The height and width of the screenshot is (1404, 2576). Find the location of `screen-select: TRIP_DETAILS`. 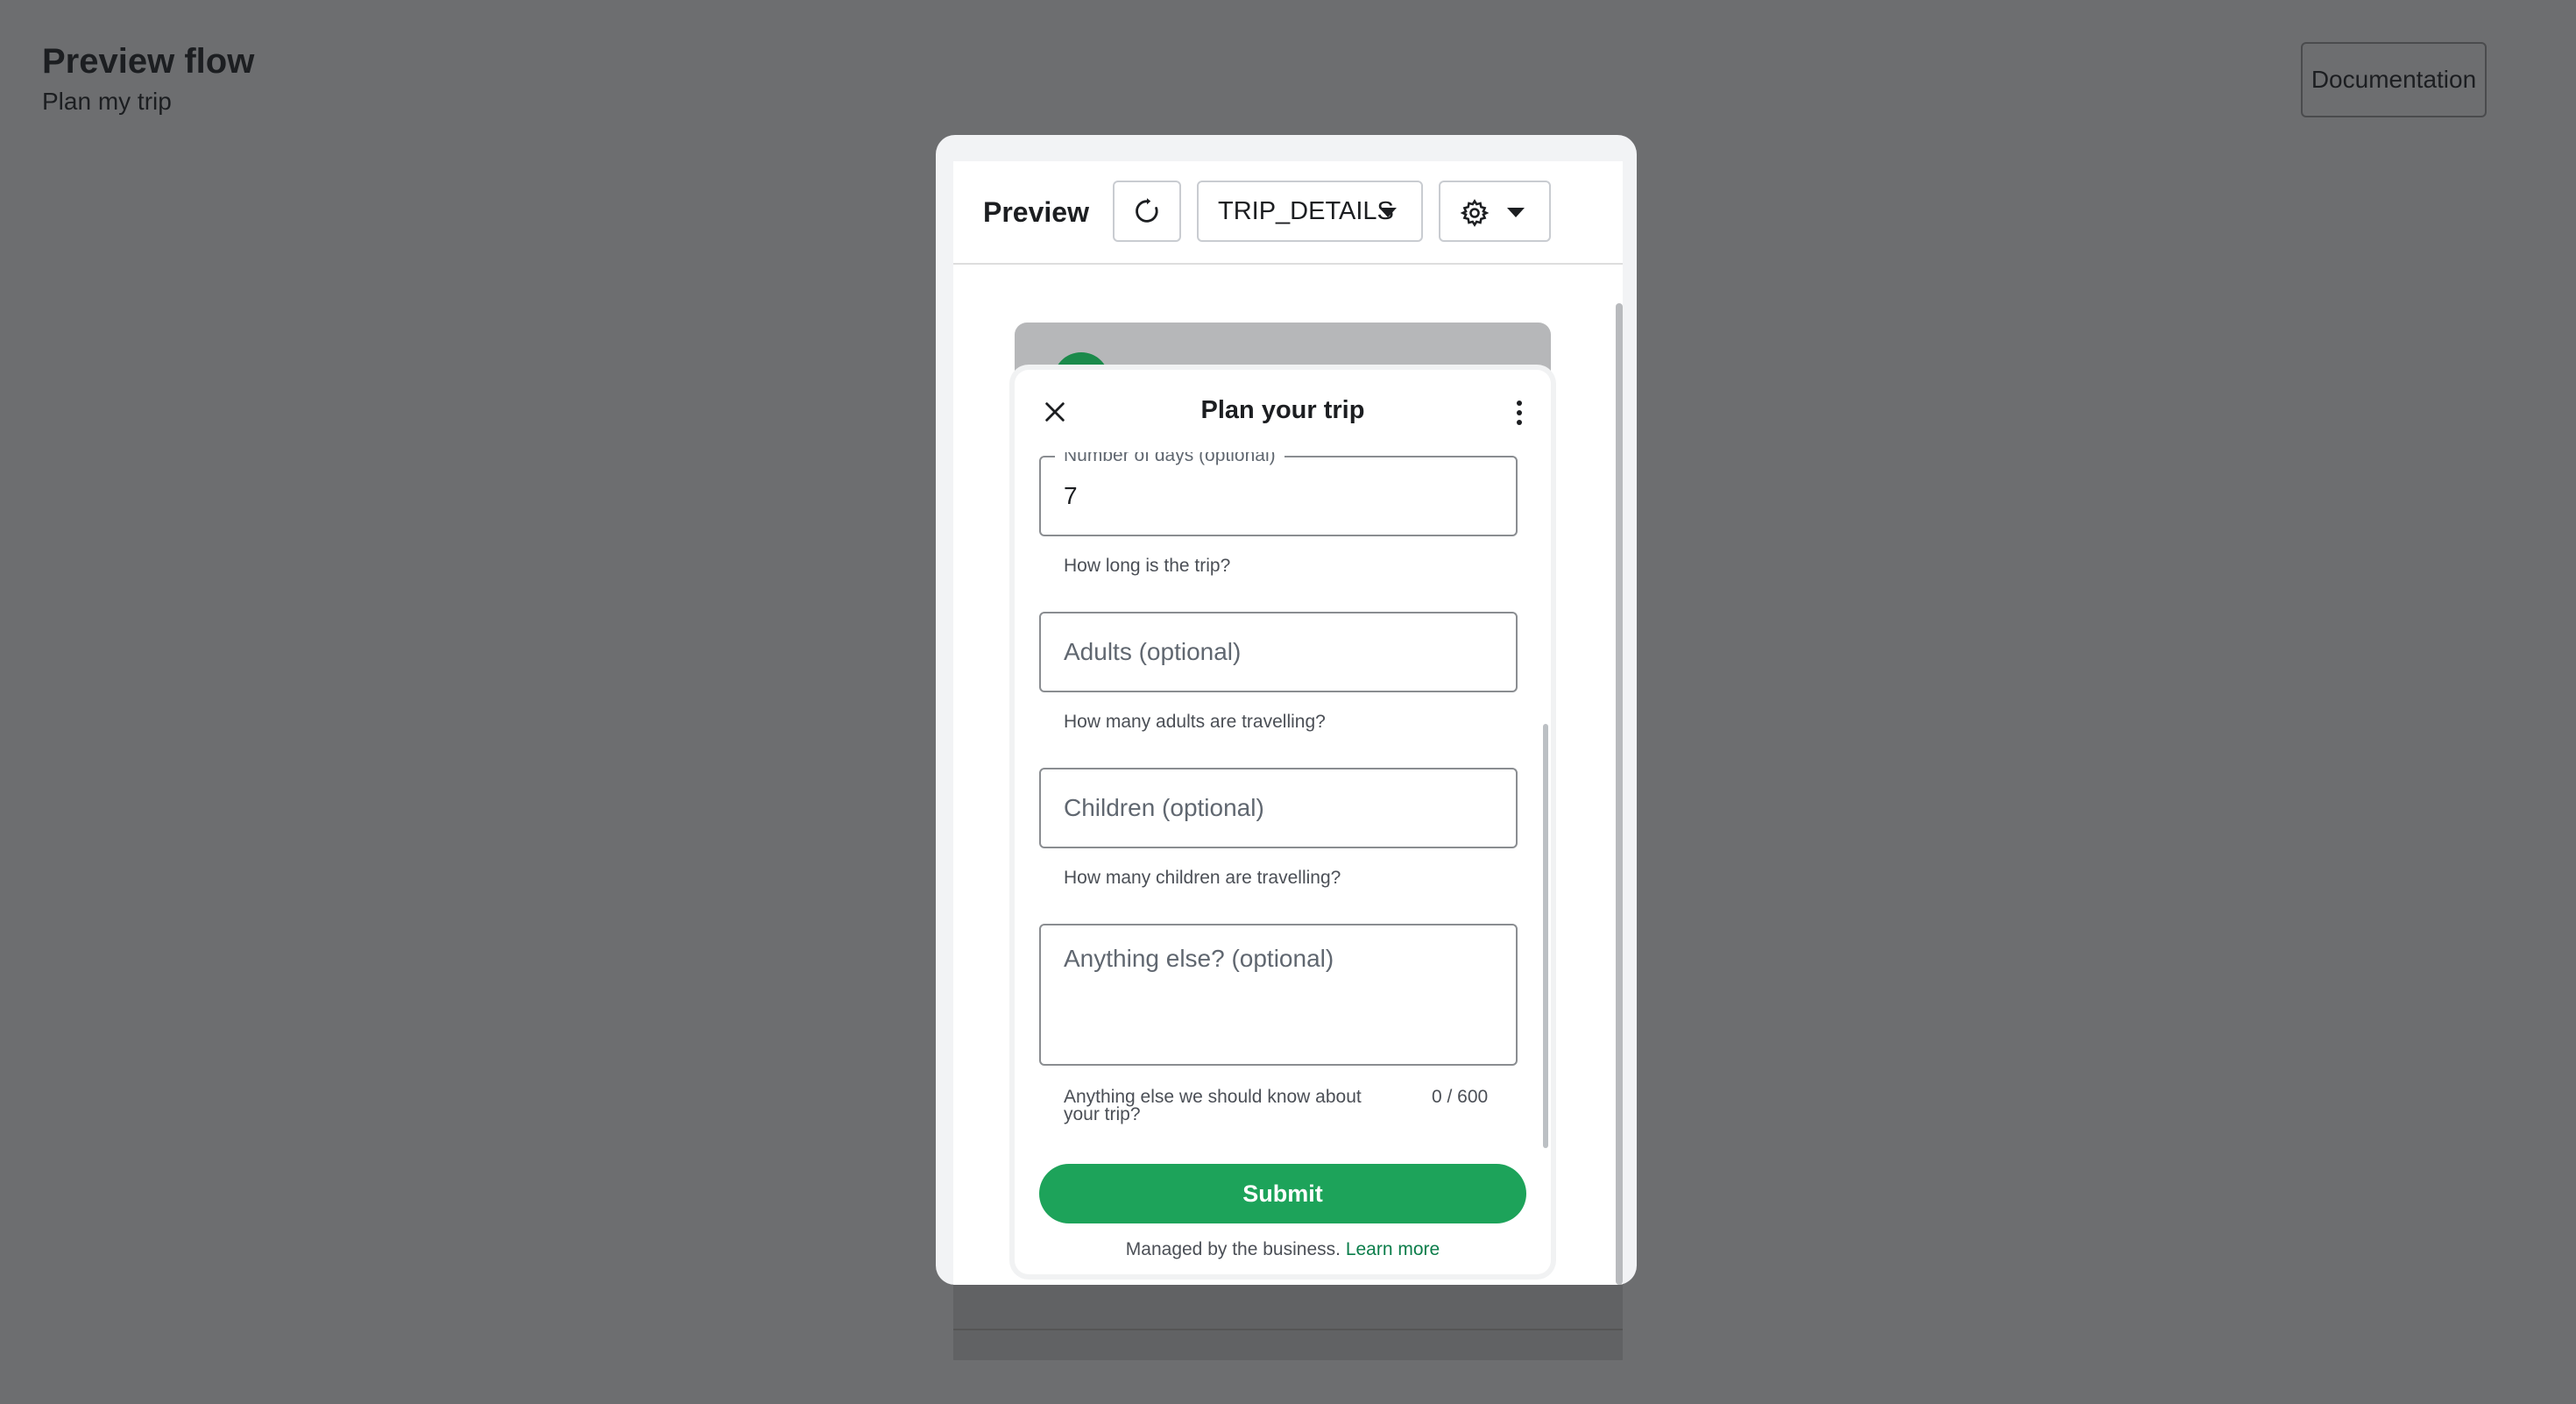

screen-select: TRIP_DETAILS is located at coordinates (1310, 211).